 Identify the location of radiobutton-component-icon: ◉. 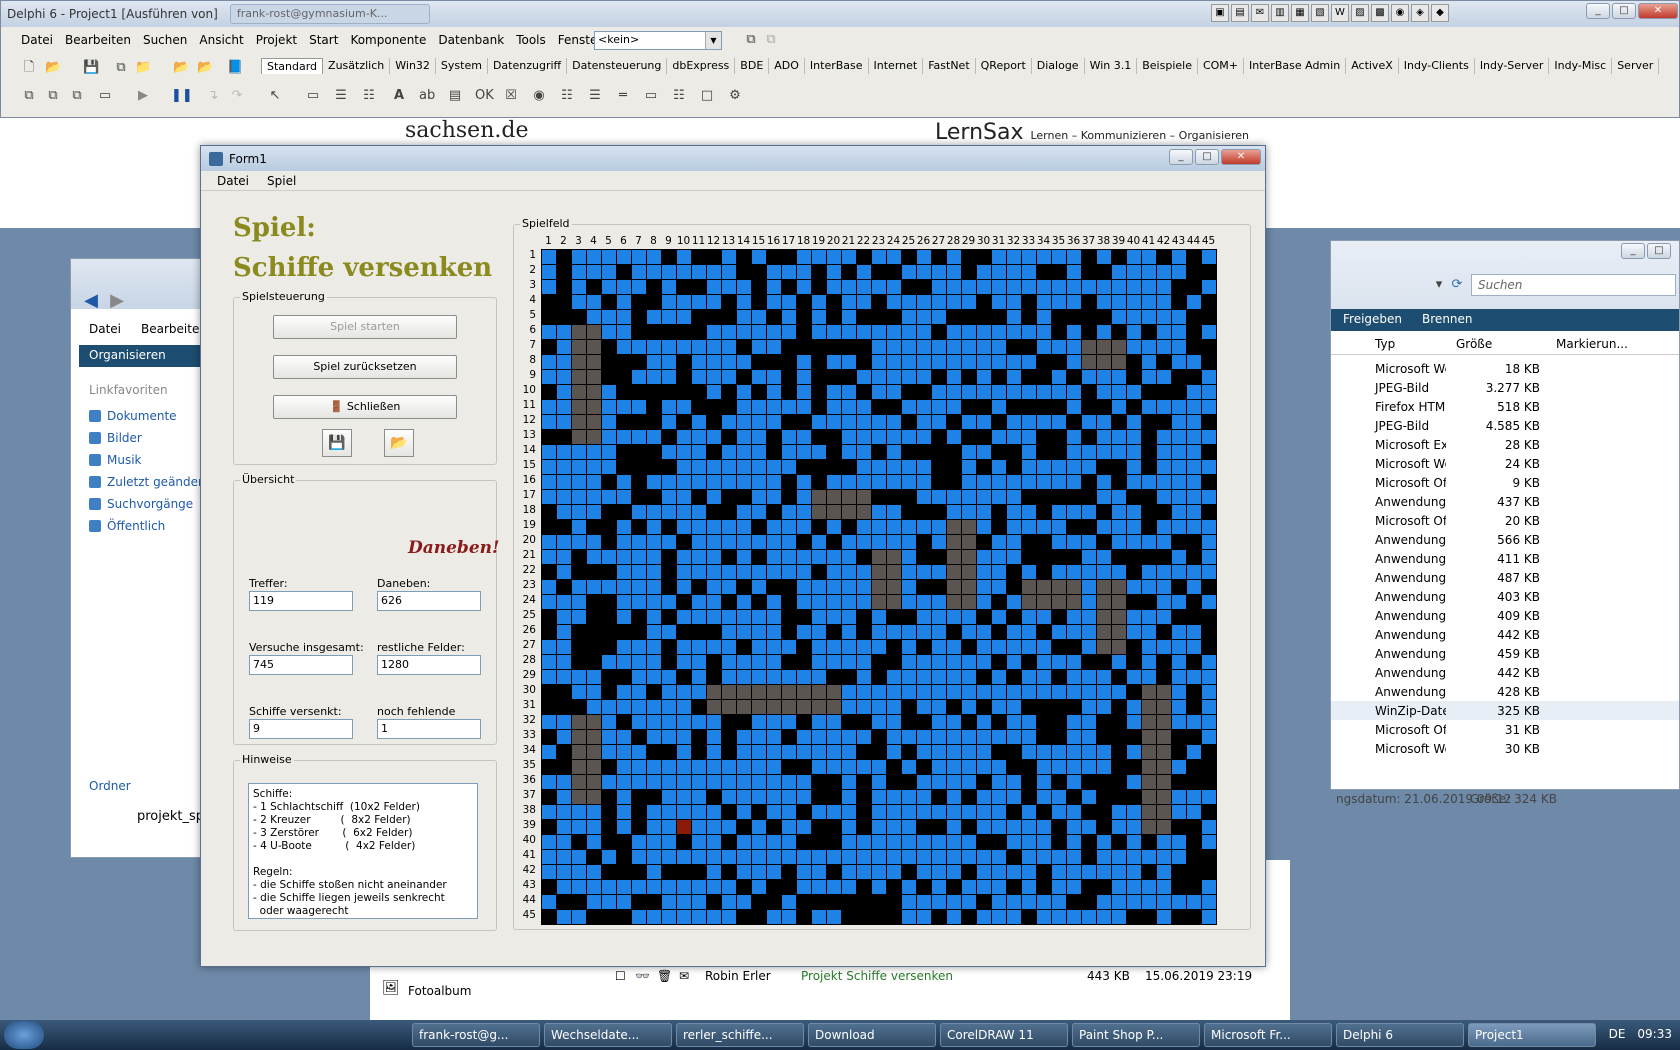
(539, 96).